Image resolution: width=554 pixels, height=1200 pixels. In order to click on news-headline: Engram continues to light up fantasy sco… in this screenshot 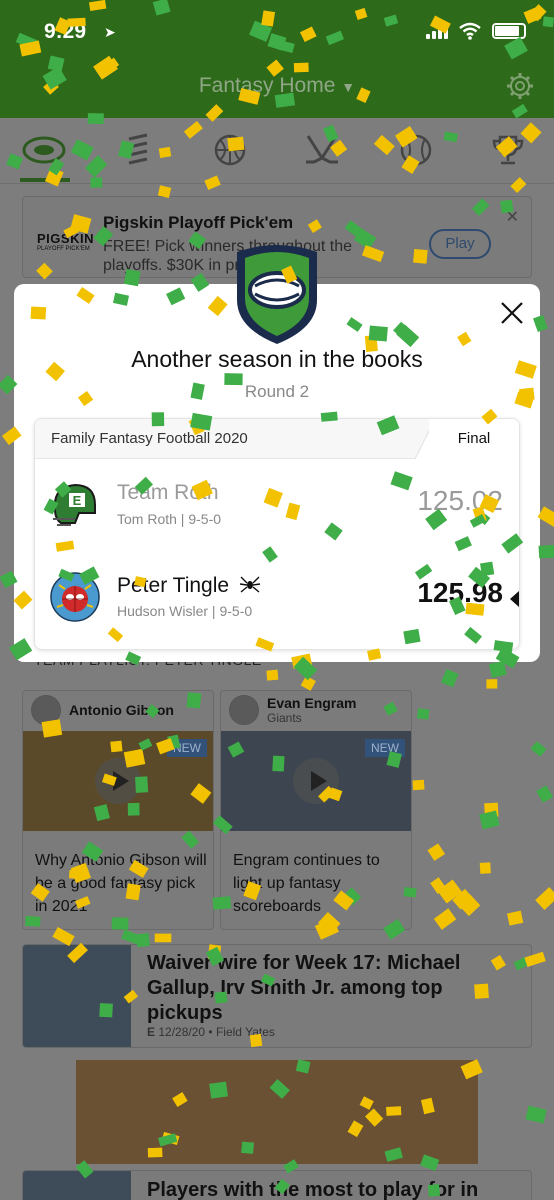, I will do `click(319, 883)`.